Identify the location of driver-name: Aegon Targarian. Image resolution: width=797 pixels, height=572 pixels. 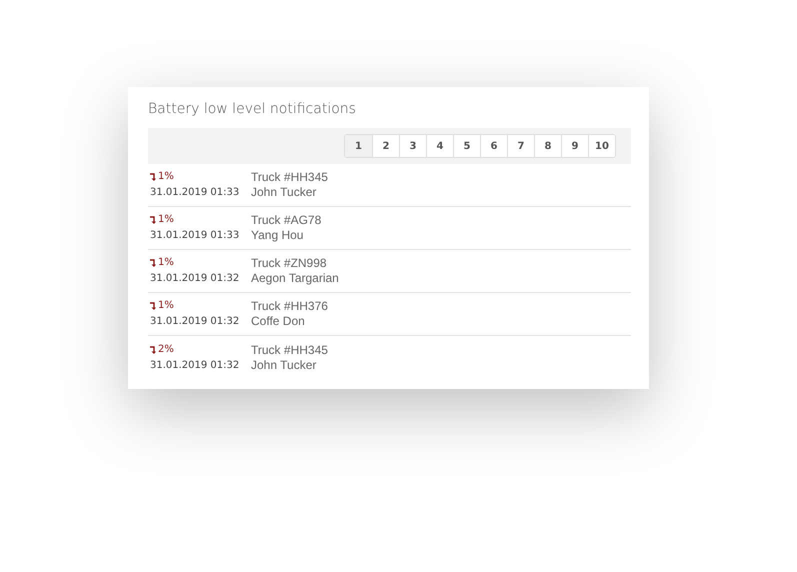
(295, 278).